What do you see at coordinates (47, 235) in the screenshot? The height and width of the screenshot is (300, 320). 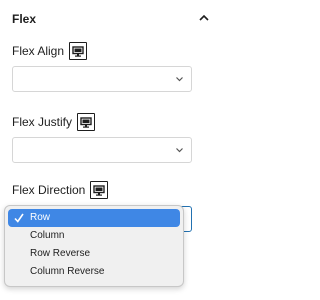 I see `option-label: Column` at bounding box center [47, 235].